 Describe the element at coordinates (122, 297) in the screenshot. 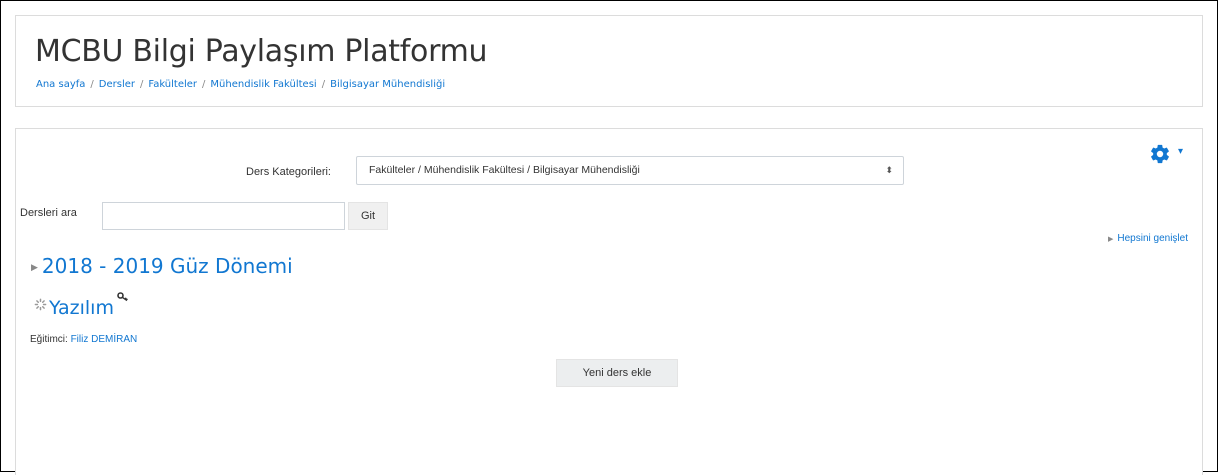

I see `key-icon` at that location.